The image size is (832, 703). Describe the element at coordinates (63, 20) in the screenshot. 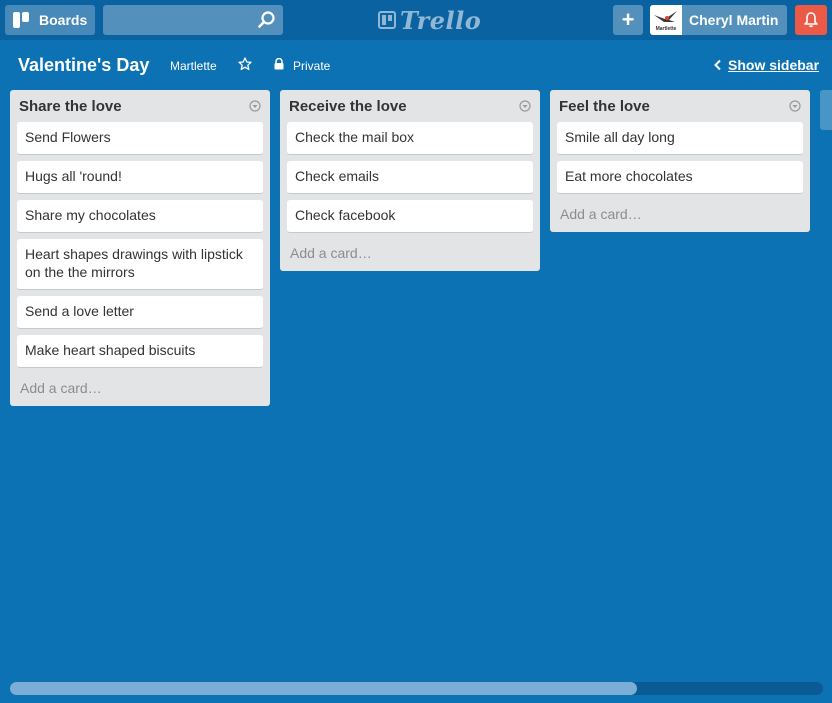

I see `boards-label: Boards` at that location.